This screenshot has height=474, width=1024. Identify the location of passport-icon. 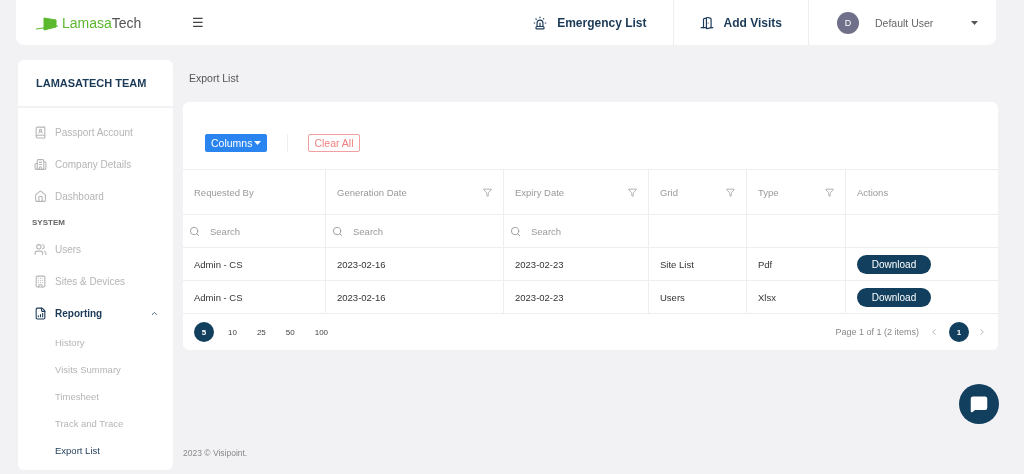
(40, 132).